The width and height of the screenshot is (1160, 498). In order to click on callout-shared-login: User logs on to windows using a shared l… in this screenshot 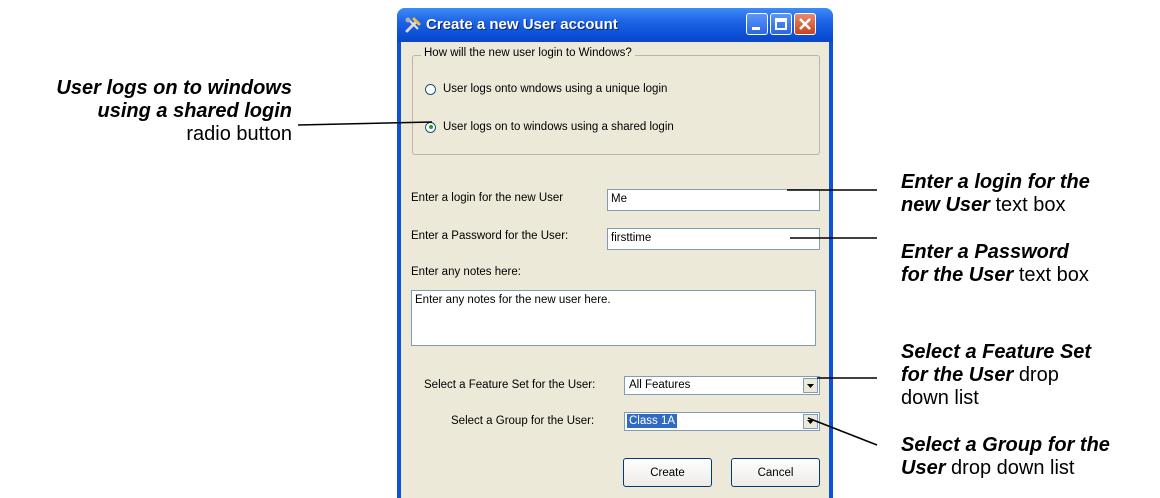, I will do `click(149, 111)`.